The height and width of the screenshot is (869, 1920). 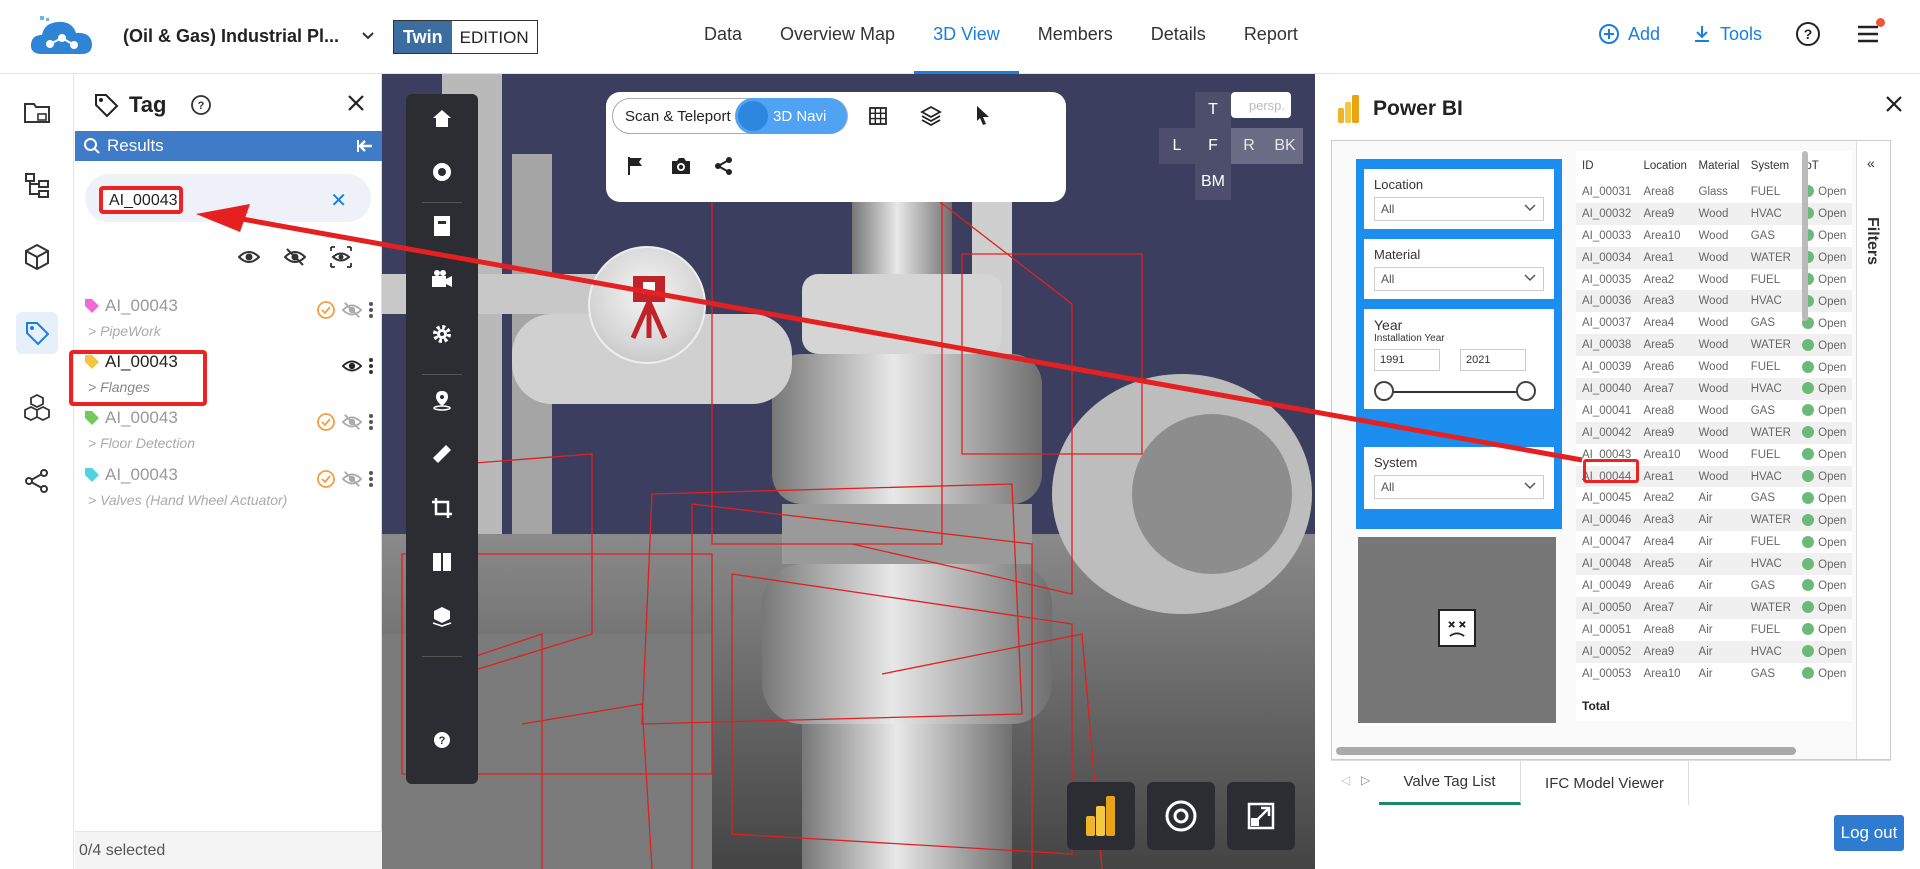 What do you see at coordinates (230, 493) in the screenshot?
I see `tag-result-item: AI_00043 > Valves (Hand Wheel Actuator)` at bounding box center [230, 493].